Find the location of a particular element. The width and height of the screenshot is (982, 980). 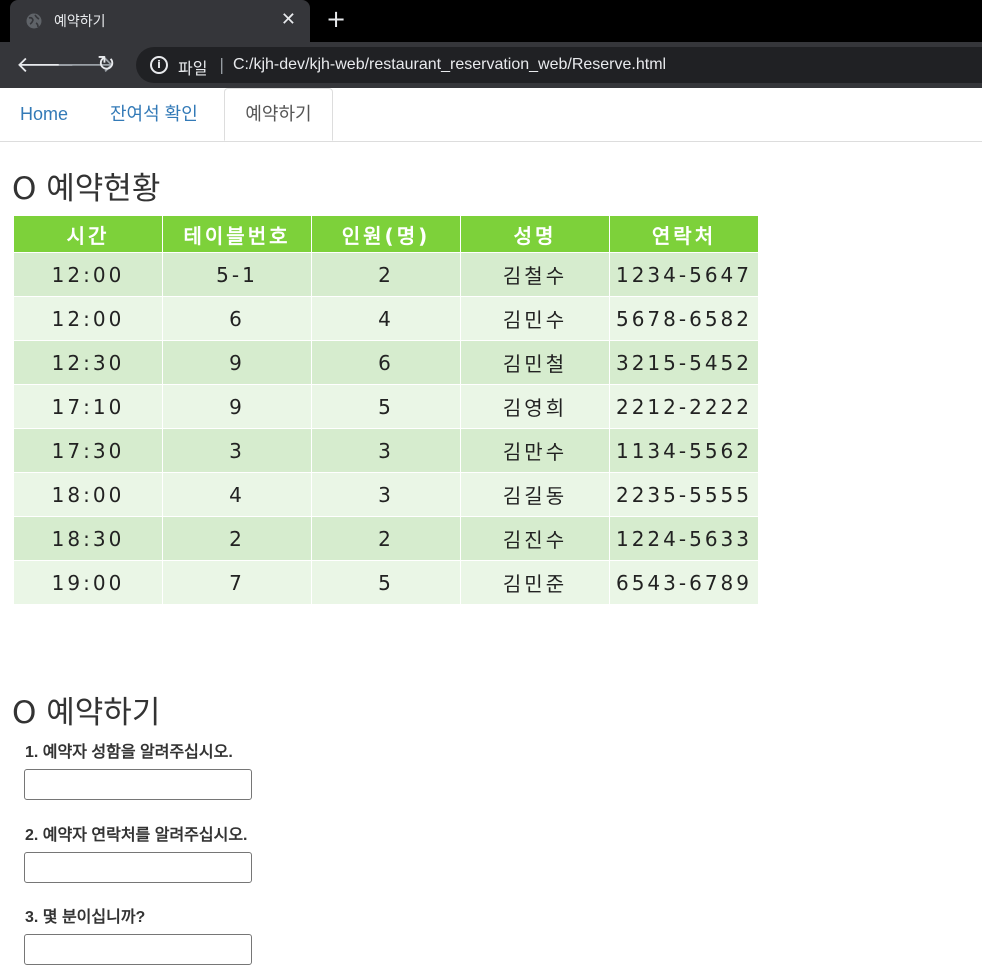

cell-contact: 5678-6582 is located at coordinates (684, 318).